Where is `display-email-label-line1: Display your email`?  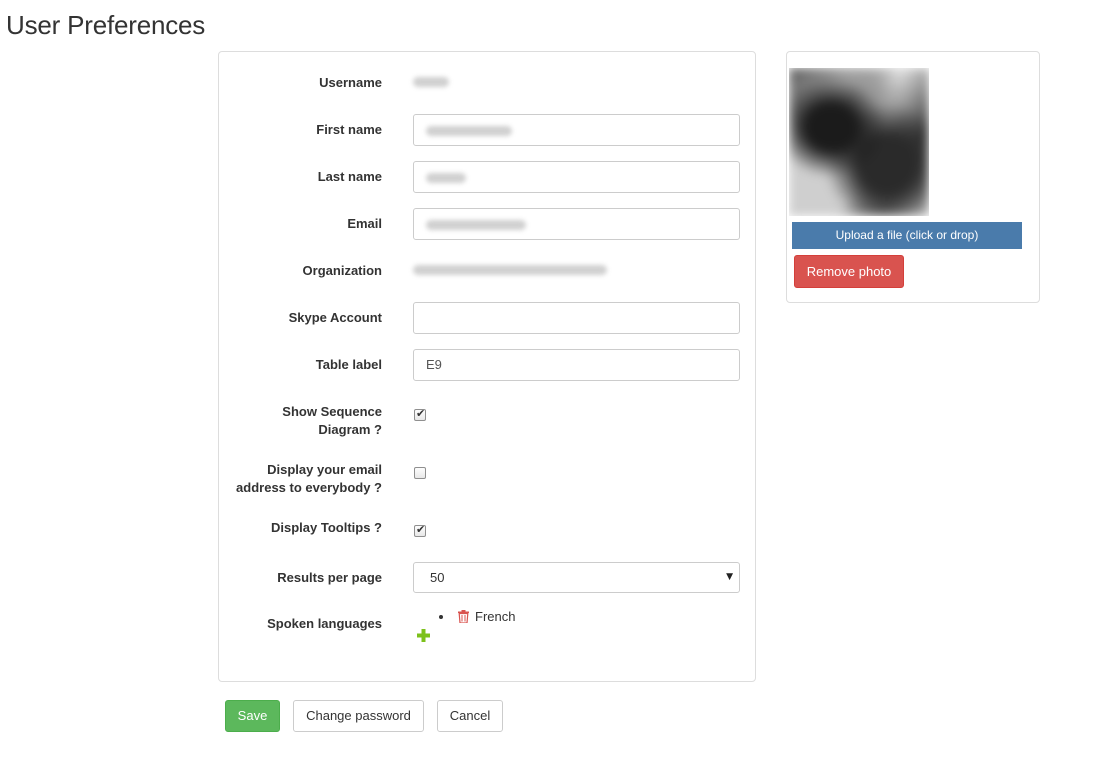
display-email-label-line1: Display your email is located at coordinates (324, 469).